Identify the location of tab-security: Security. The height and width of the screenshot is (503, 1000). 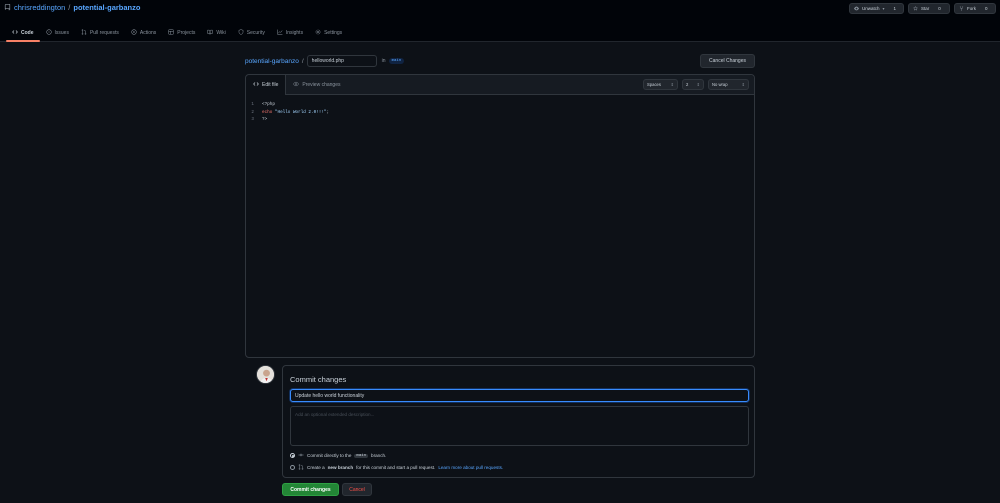
(251, 33).